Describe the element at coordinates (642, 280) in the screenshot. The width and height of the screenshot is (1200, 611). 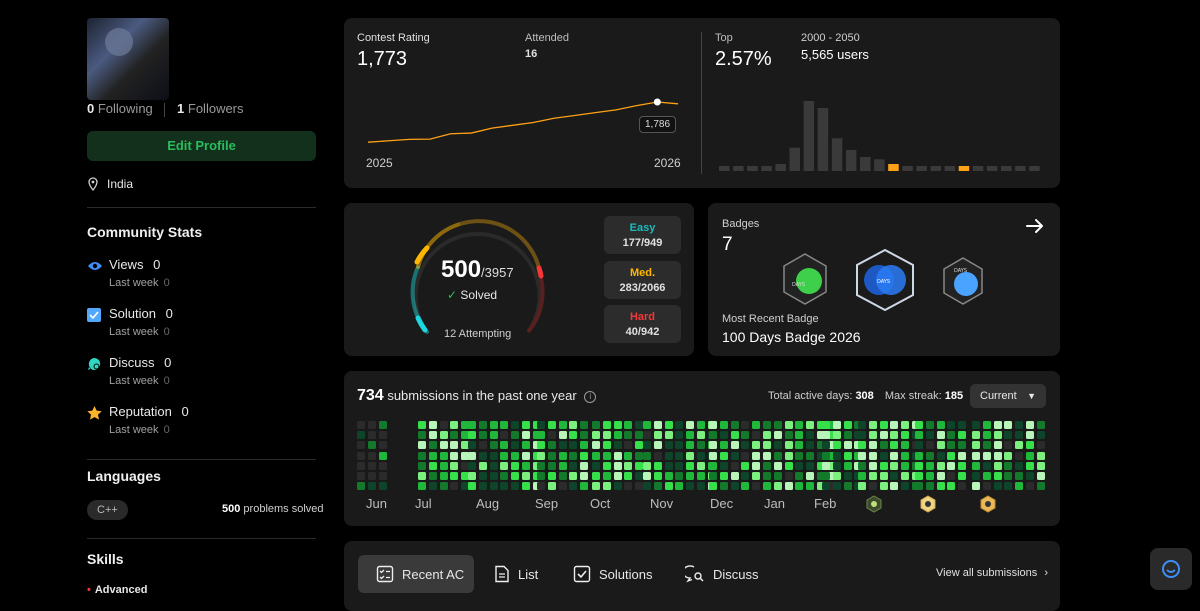
I see `medium-stat: Med. 283/2066` at that location.